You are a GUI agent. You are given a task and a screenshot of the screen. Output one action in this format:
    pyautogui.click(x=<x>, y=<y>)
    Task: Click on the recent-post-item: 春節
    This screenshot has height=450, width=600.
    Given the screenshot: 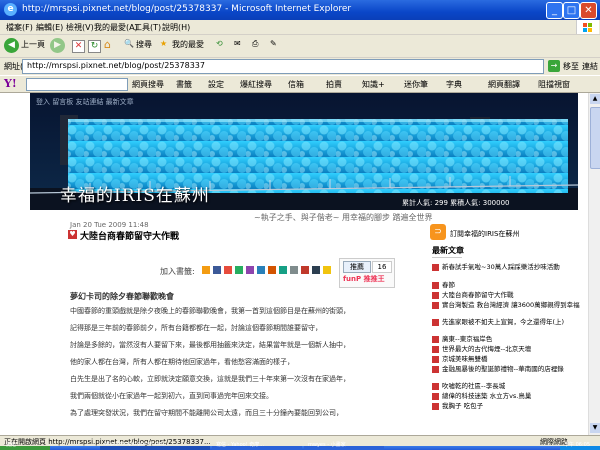 What is the action you would take?
    pyautogui.click(x=507, y=285)
    